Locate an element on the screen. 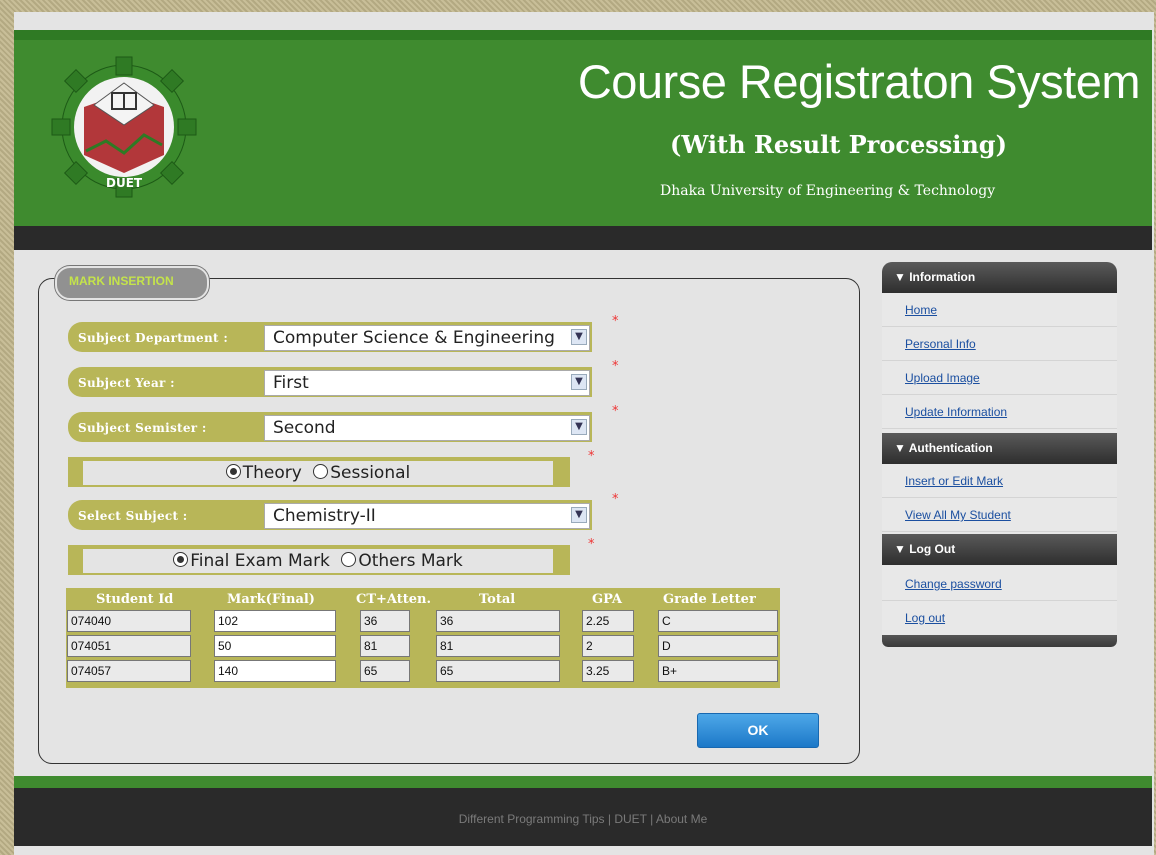  sidebar-item-change-password: Change password is located at coordinates (999, 584).